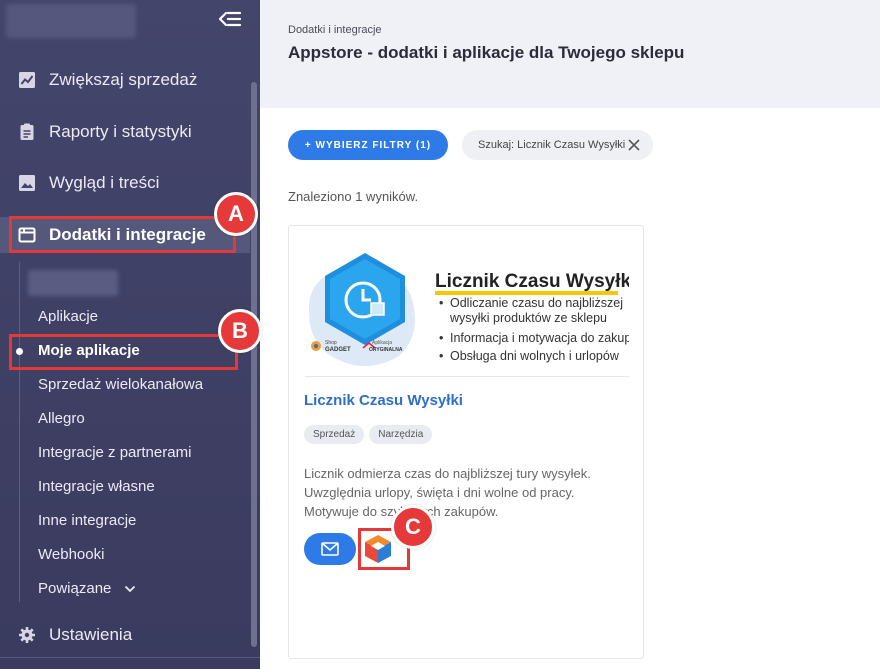 The width and height of the screenshot is (880, 669). What do you see at coordinates (27, 131) in the screenshot?
I see `clipboard-icon` at bounding box center [27, 131].